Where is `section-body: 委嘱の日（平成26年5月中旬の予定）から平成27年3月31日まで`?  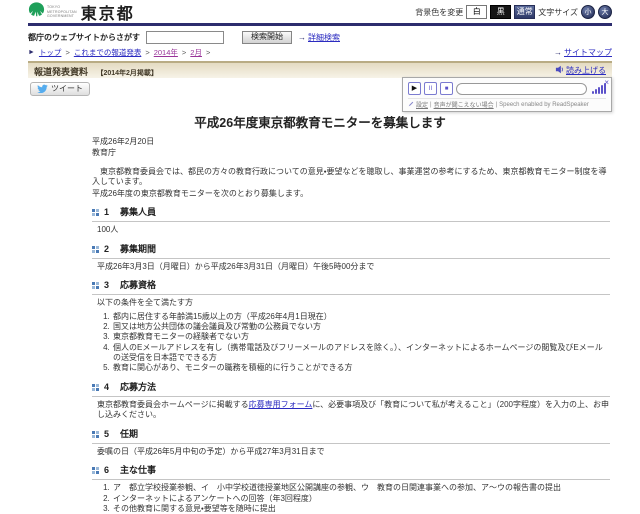
section-body: 委嘱の日（平成26年5月中旬の予定）から平成27年3月31日まで is located at coordinates (353, 452).